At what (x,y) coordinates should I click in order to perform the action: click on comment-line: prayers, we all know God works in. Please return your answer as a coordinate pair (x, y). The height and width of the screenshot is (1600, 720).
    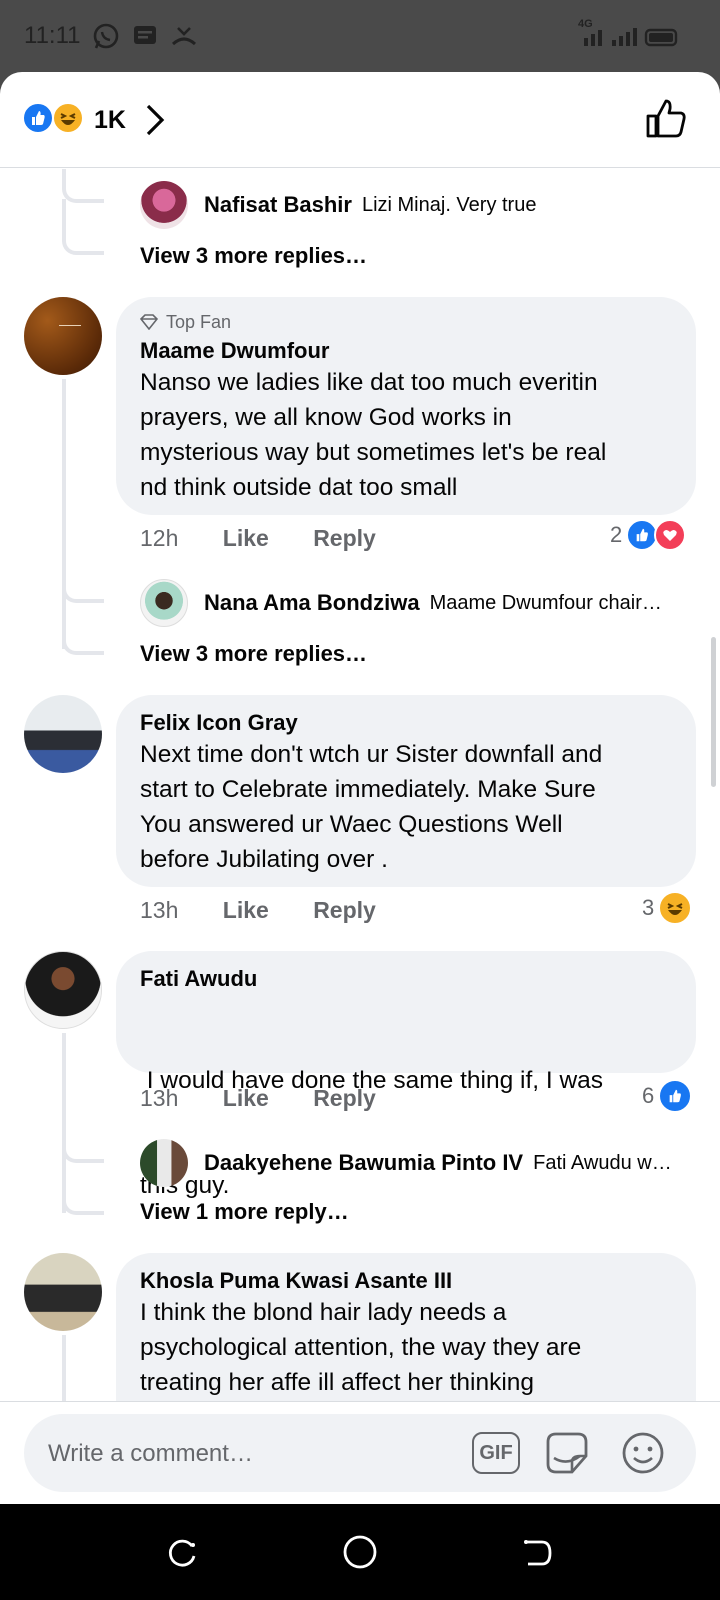
    Looking at the image, I should click on (326, 417).